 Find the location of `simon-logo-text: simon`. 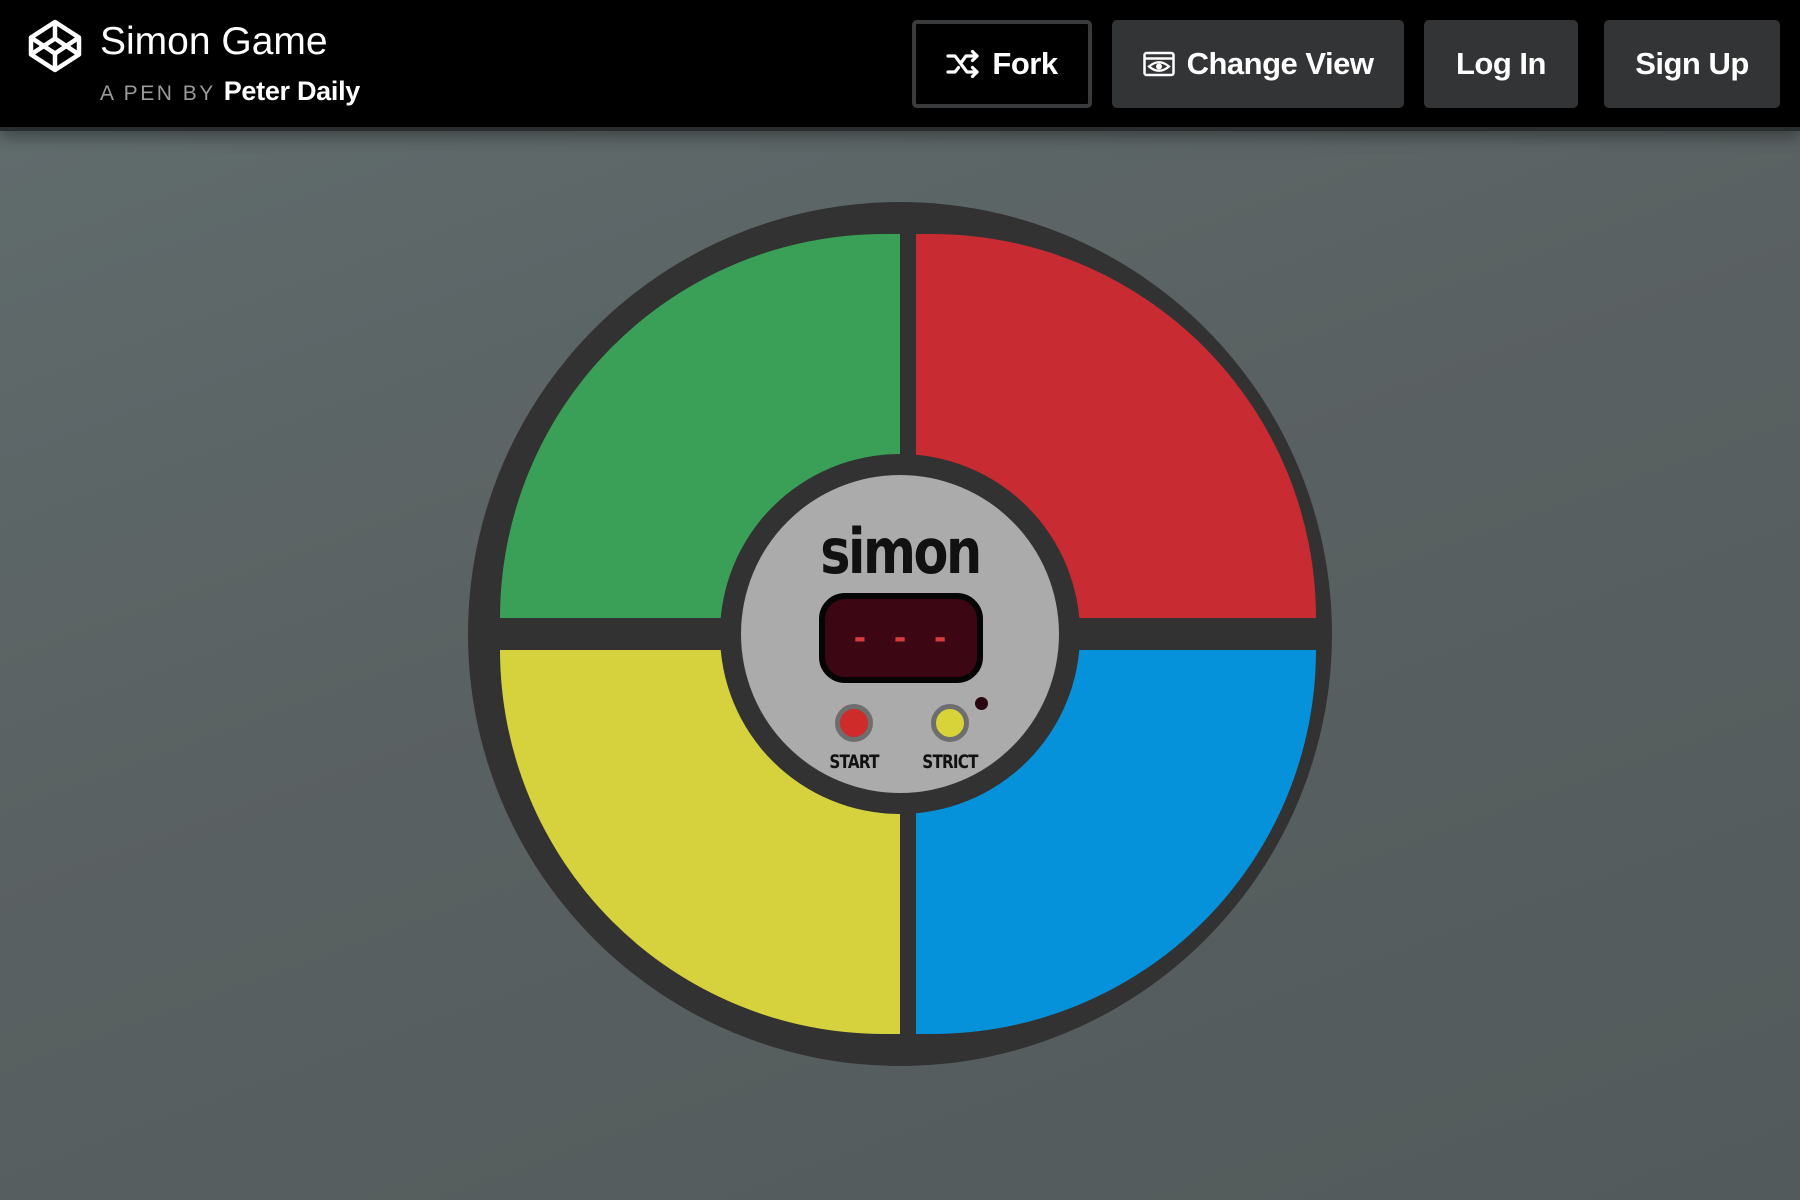

simon-logo-text: simon is located at coordinates (901, 551).